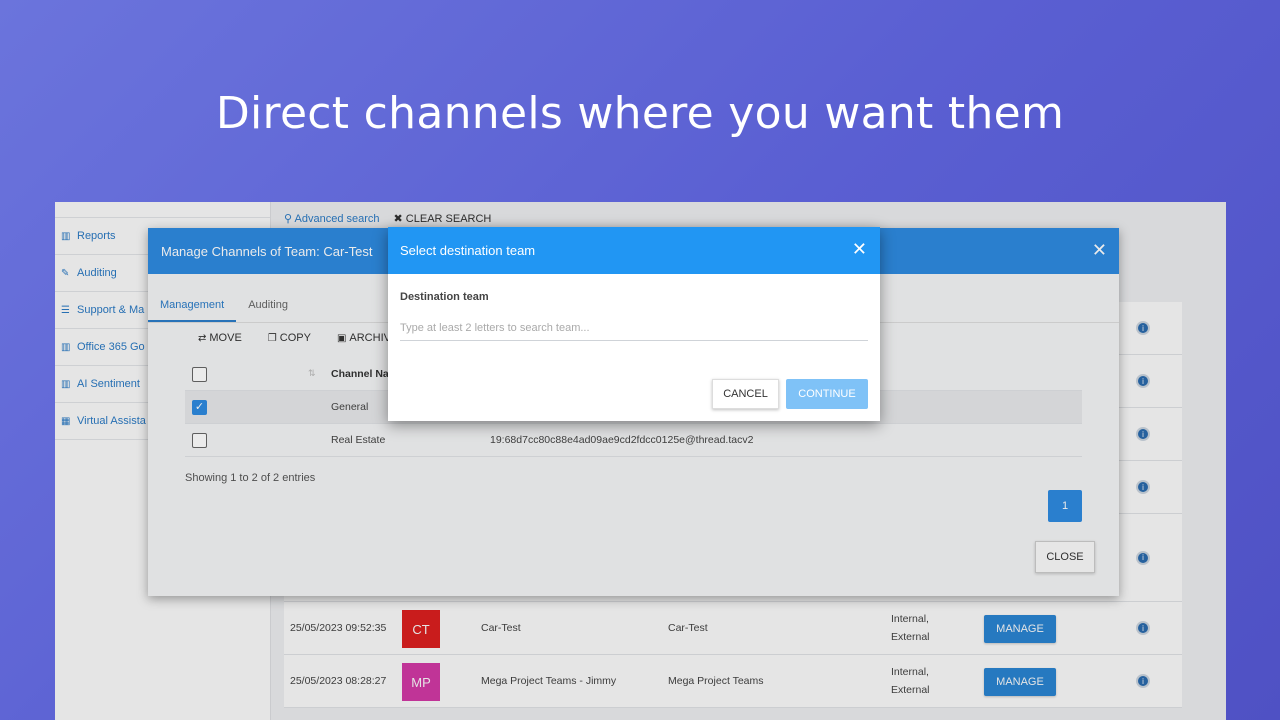 This screenshot has height=720, width=1280. Describe the element at coordinates (468, 250) in the screenshot. I see `destination-modal-title: Select destination team` at that location.